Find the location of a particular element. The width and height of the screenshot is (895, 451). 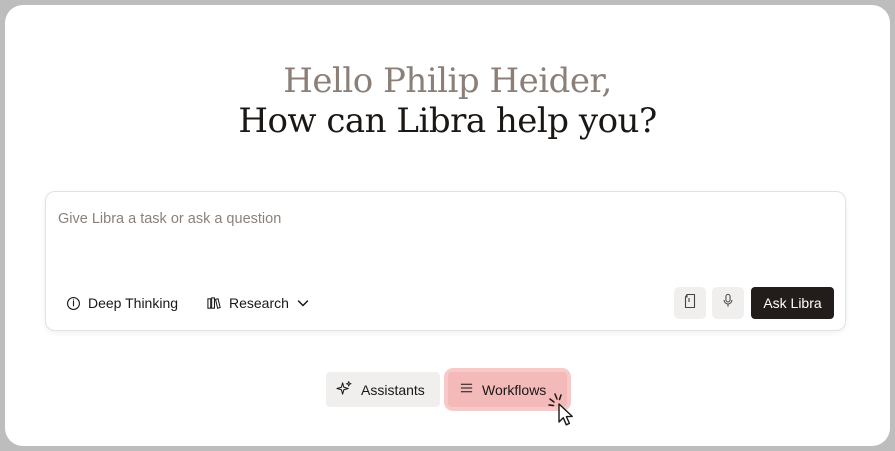

info-circle-icon is located at coordinates (73, 303).